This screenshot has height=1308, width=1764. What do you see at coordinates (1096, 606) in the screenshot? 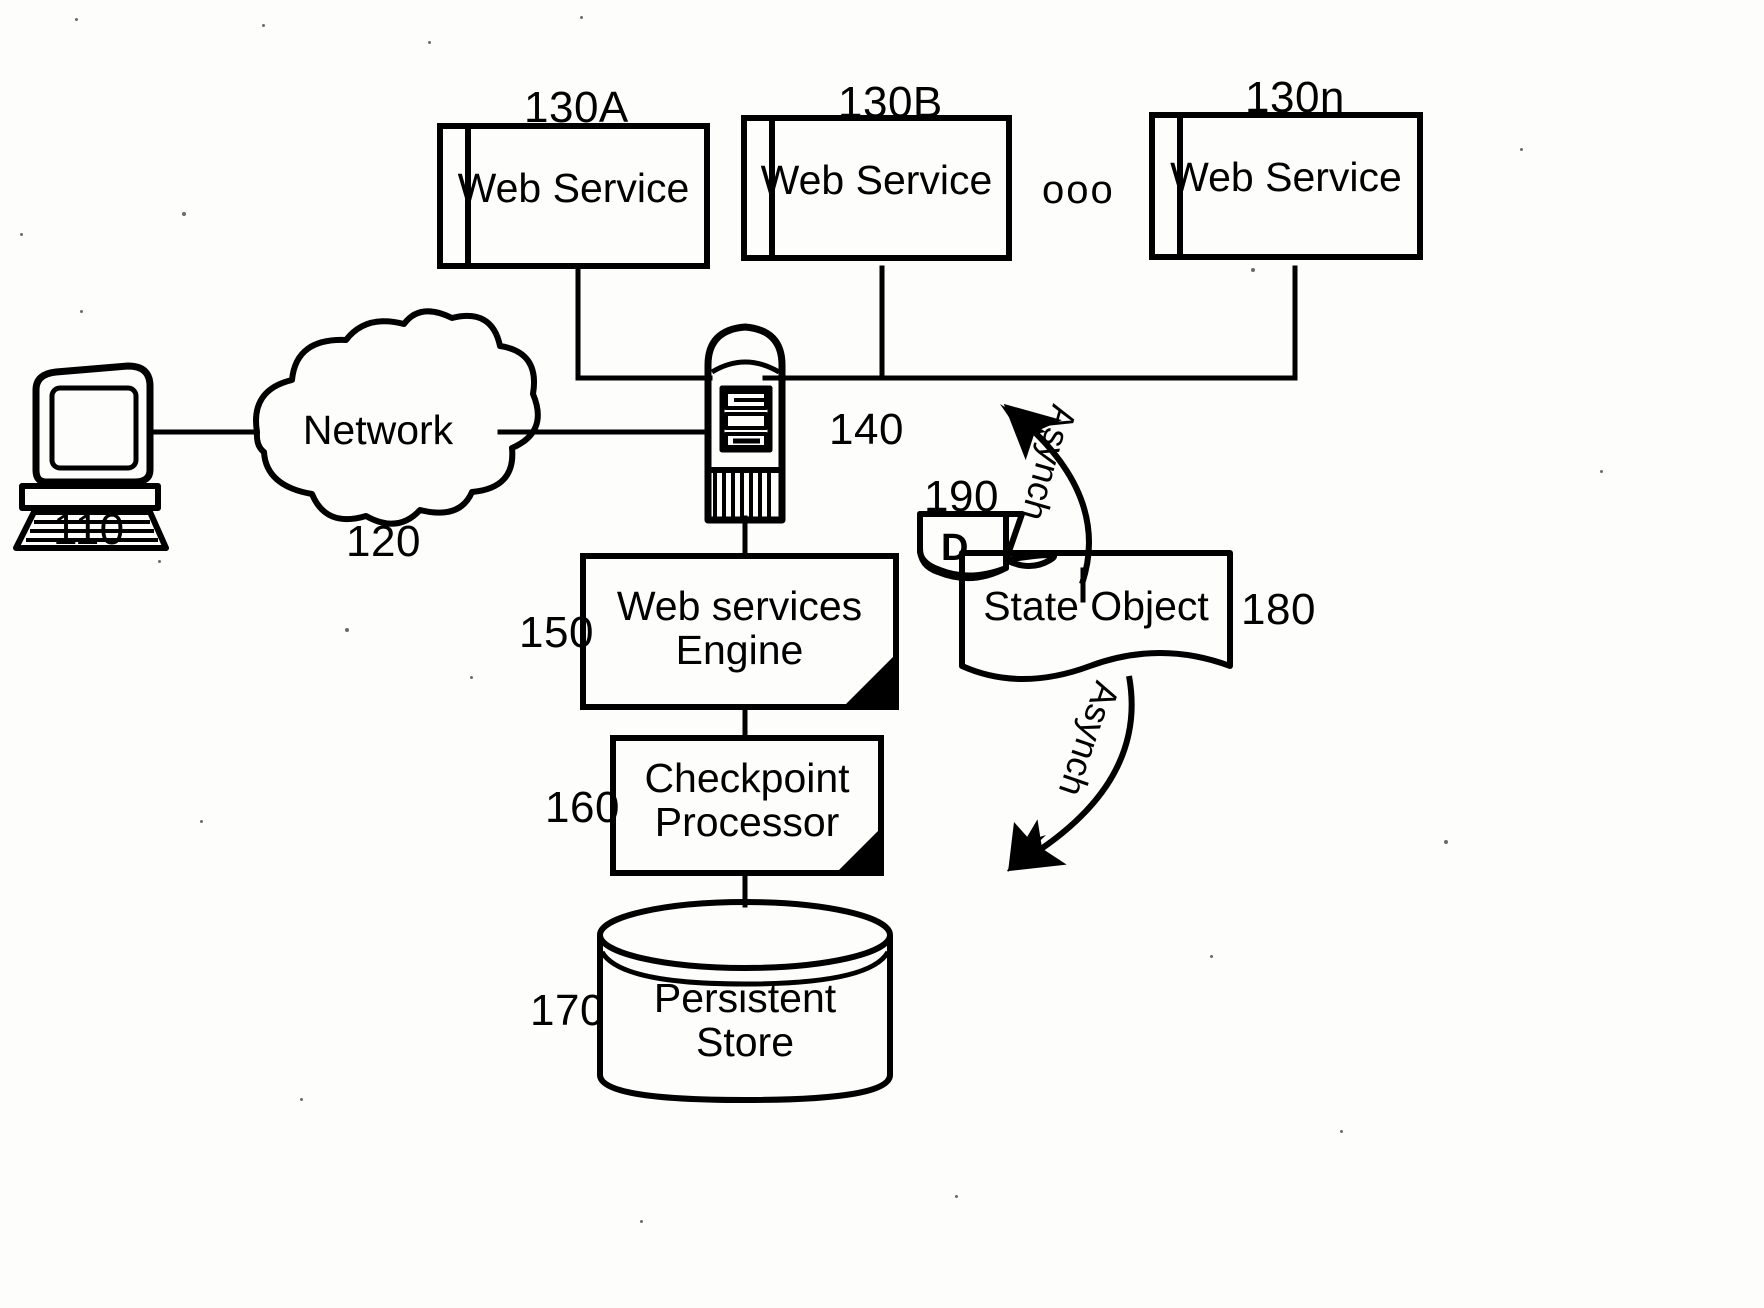
I see `state-object-label: State Object` at bounding box center [1096, 606].